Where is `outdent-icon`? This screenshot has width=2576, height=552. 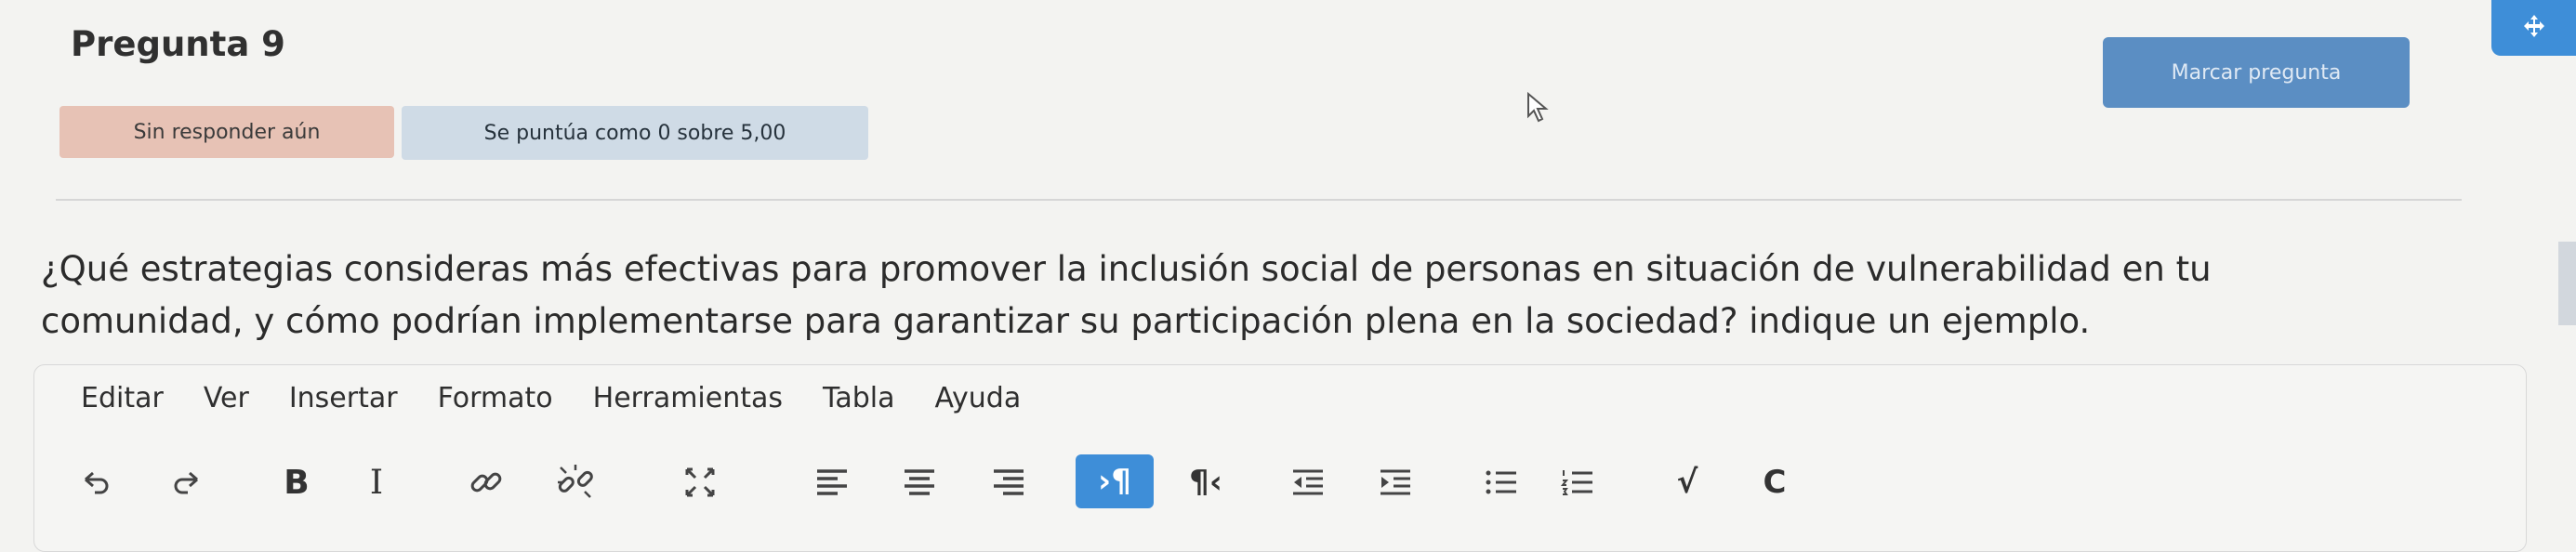
outdent-icon is located at coordinates (1308, 482).